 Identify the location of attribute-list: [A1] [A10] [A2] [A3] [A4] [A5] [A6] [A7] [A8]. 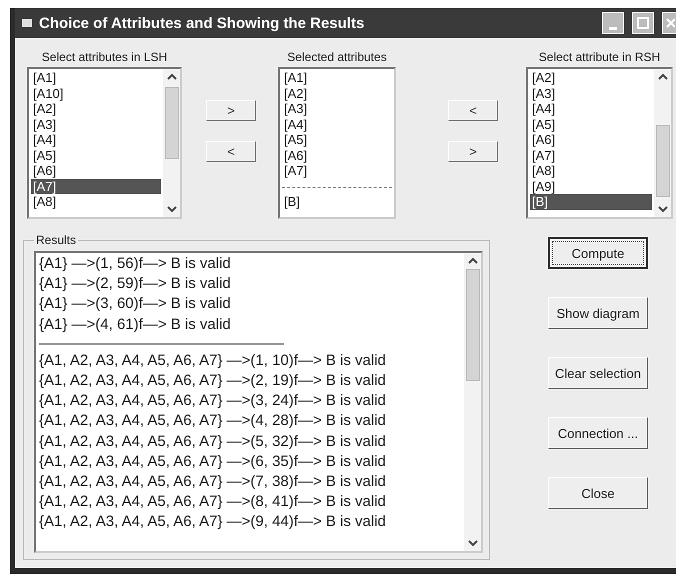
(104, 143).